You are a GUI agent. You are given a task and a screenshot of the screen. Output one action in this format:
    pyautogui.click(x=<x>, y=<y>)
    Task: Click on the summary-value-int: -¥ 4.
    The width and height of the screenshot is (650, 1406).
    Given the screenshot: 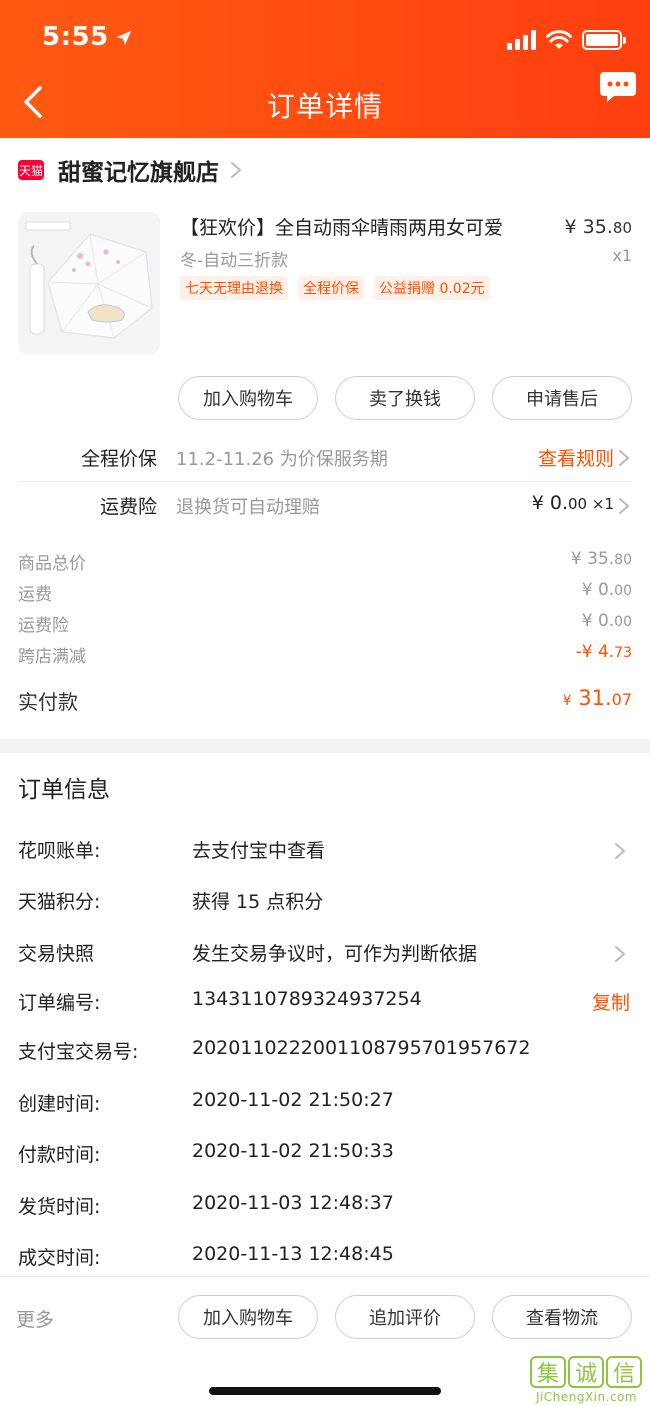 What is the action you would take?
    pyautogui.click(x=595, y=652)
    